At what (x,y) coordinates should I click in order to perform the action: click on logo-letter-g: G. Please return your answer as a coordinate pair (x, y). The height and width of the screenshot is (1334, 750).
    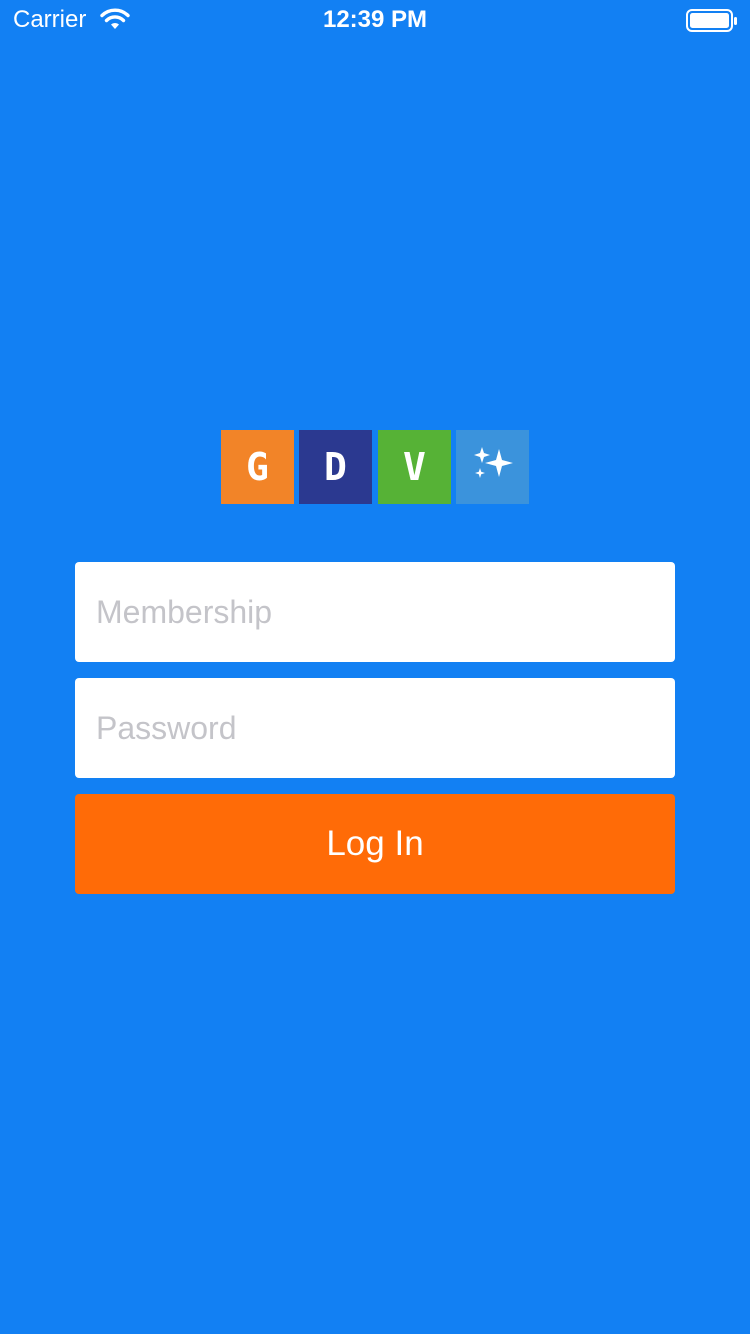
    Looking at the image, I should click on (257, 467).